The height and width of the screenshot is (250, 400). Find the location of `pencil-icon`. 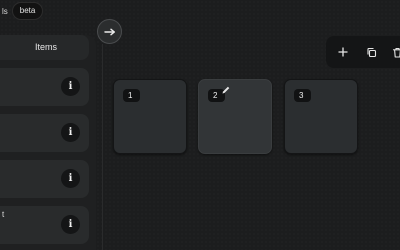

pencil-icon is located at coordinates (226, 90).